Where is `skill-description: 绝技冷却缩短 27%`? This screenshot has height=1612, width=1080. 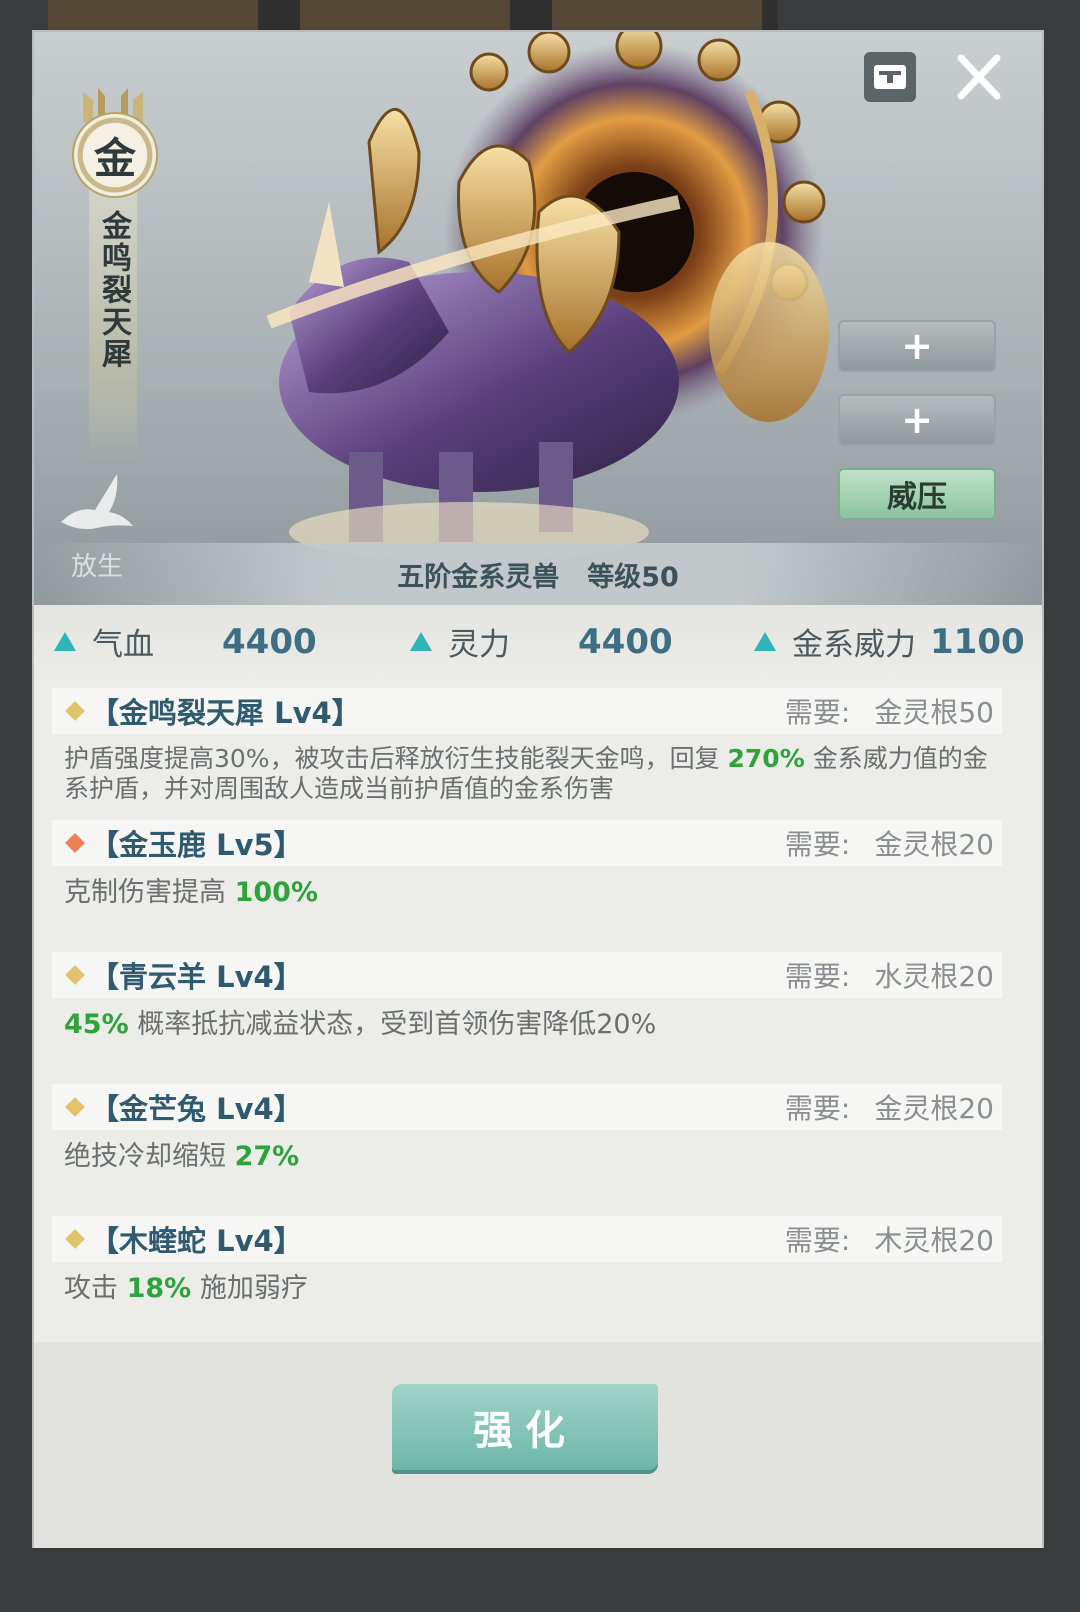
skill-description: 绝技冷却缩短 27% is located at coordinates (534, 1157).